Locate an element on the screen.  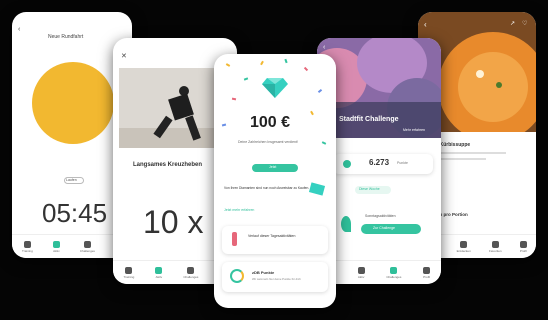
heart-icon is located at coordinates (495, 244).